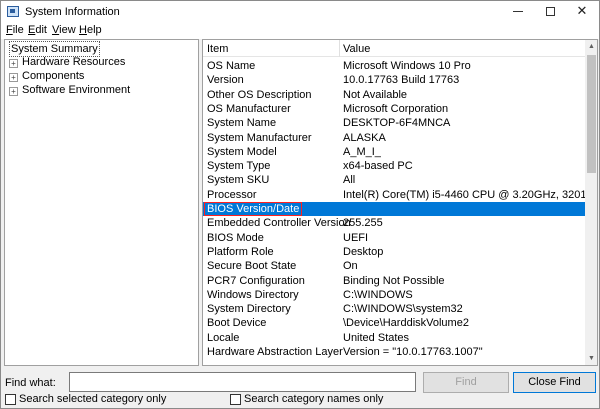 This screenshot has width=600, height=409. What do you see at coordinates (362, 151) in the screenshot?
I see `cell-value: A_M_I_` at bounding box center [362, 151].